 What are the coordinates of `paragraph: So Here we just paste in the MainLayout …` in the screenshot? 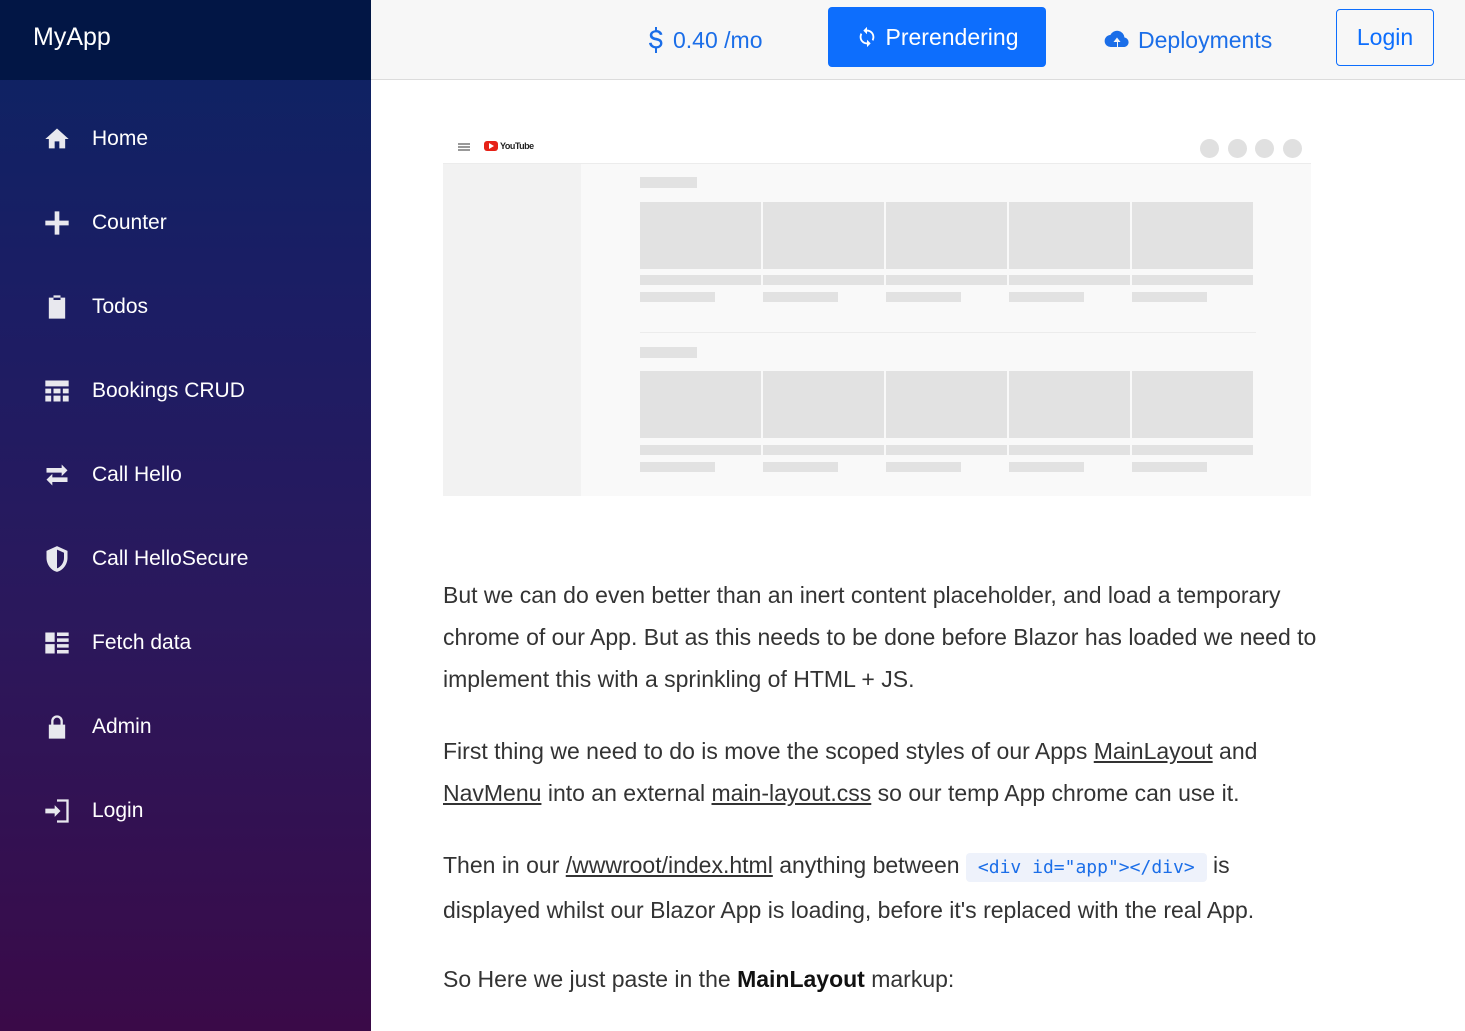 It's located at (699, 979).